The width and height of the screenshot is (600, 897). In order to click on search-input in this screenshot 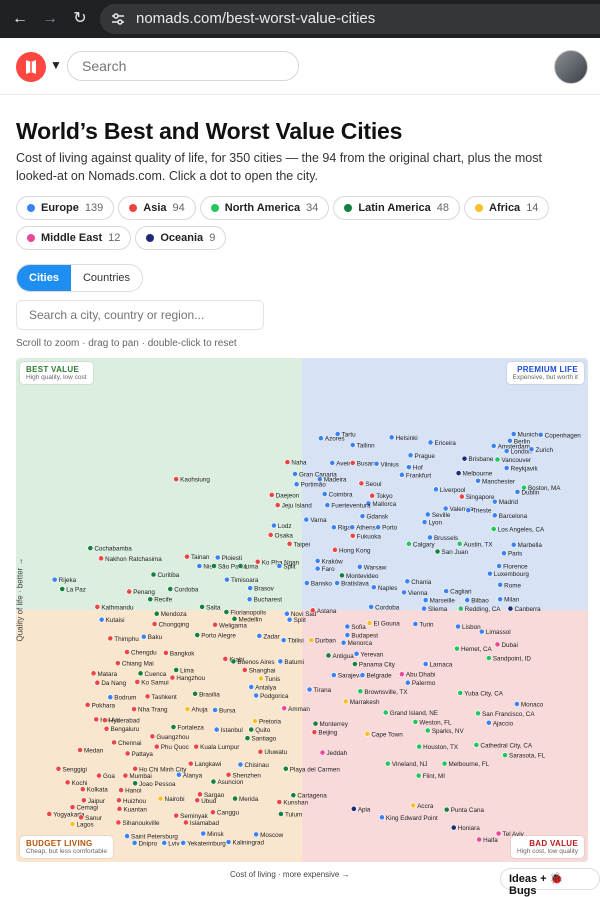, I will do `click(182, 66)`.